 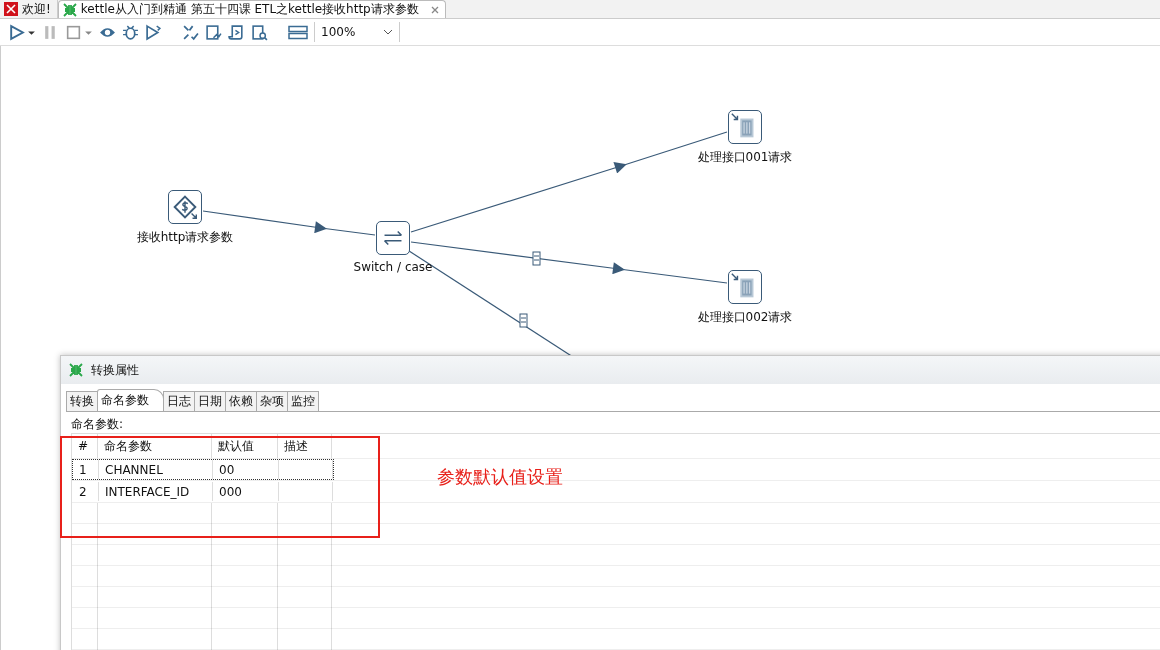 I want to click on switch-step, so click(x=393, y=238).